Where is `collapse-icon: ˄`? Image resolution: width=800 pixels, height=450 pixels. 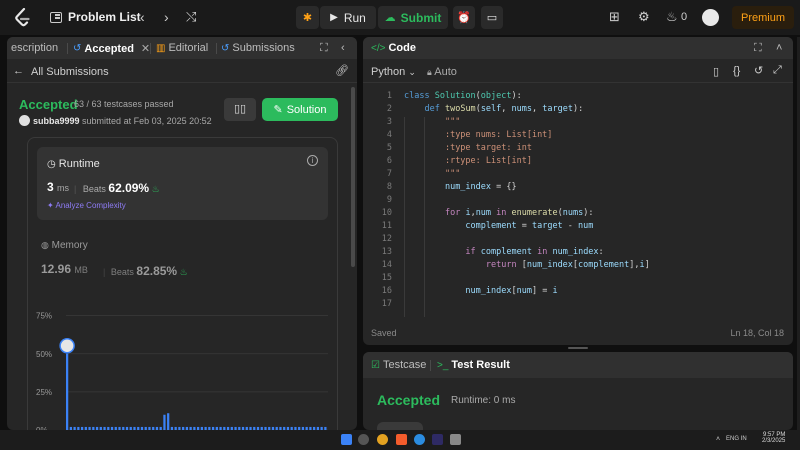
collapse-icon: ˄ is located at coordinates (779, 48).